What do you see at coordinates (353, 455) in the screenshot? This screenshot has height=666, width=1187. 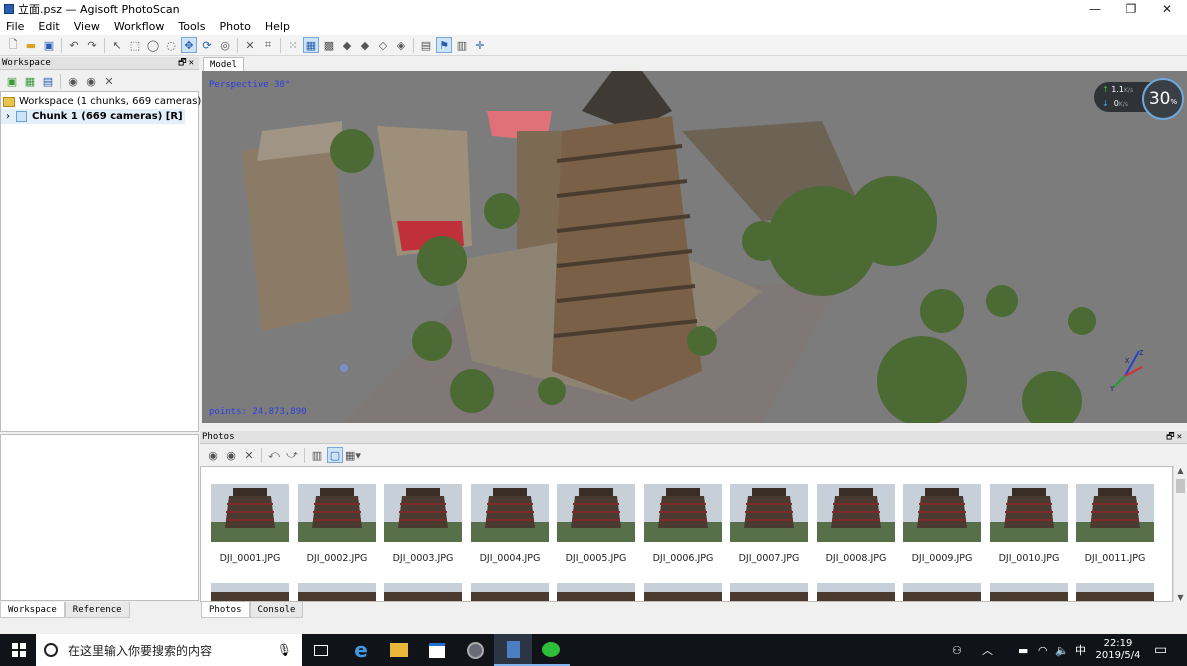 I see `view-mode-icon: ▦▾` at bounding box center [353, 455].